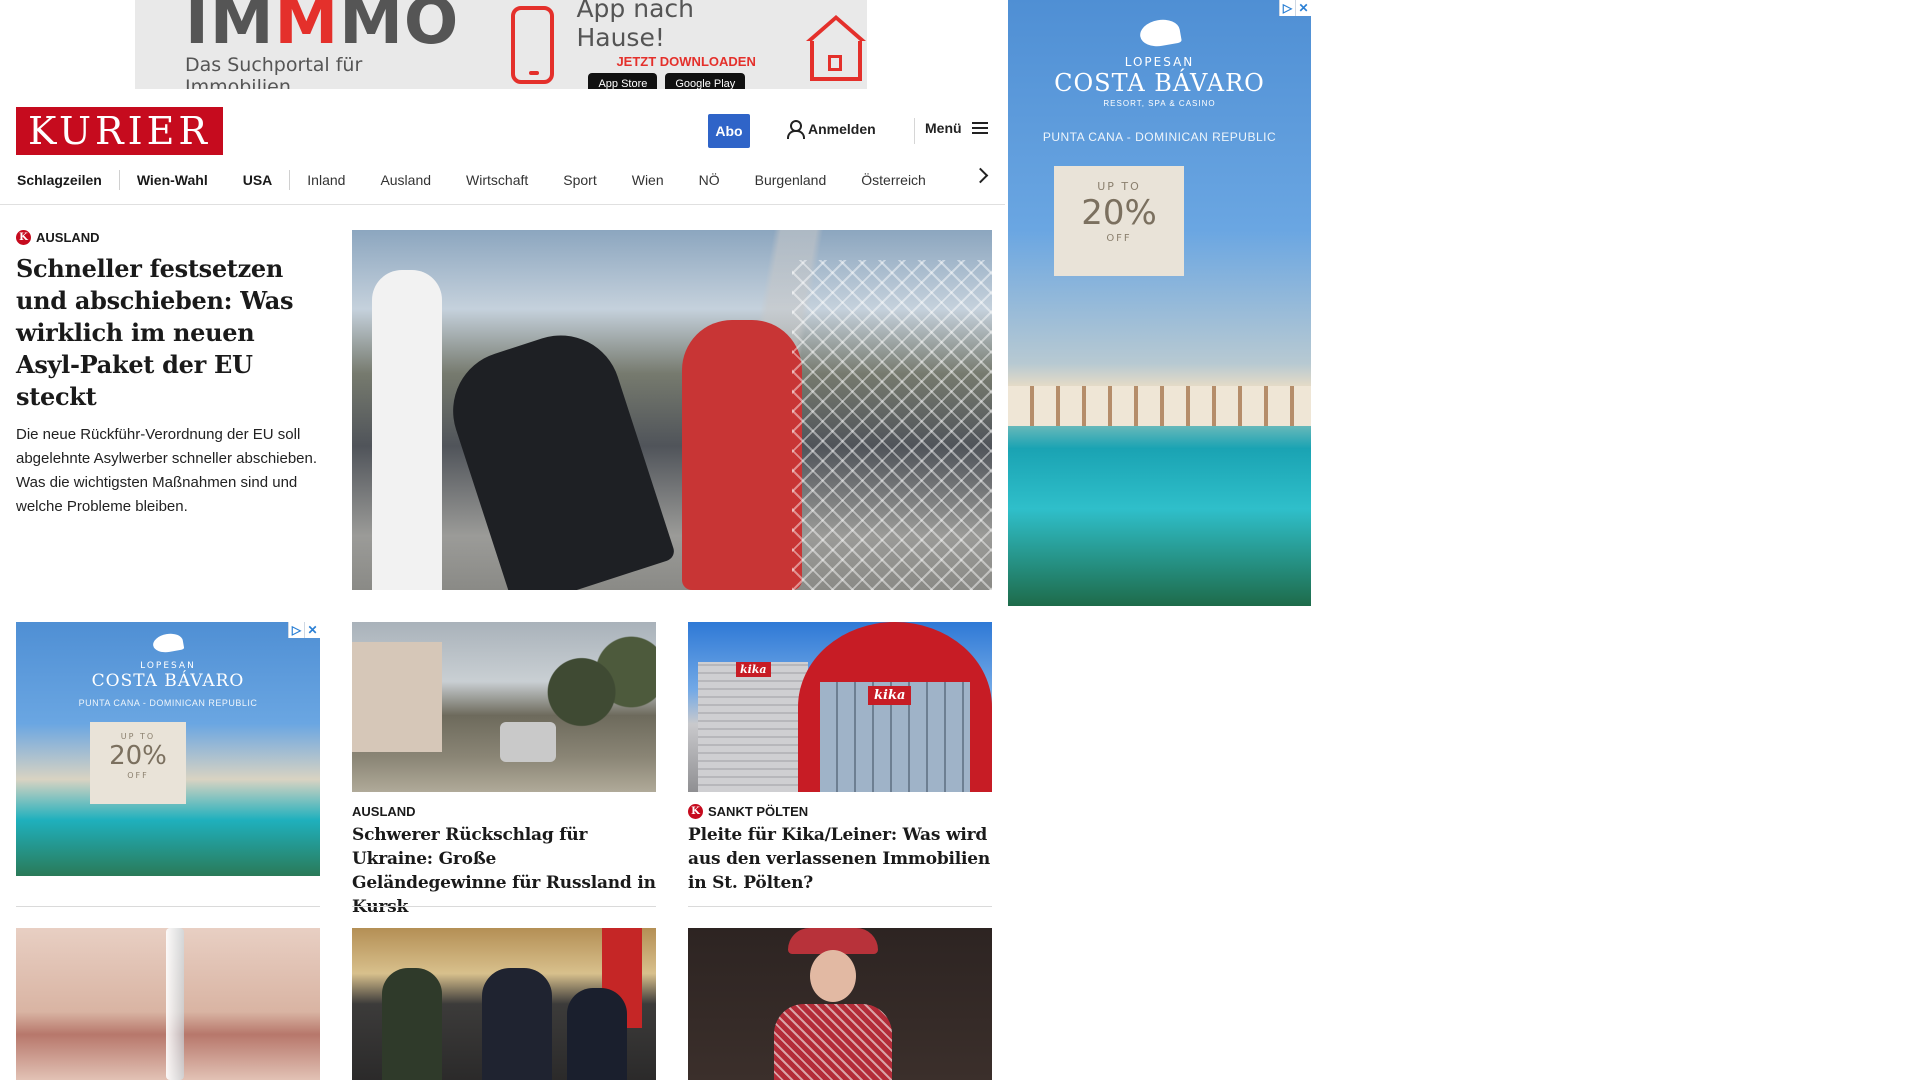 This screenshot has height=1080, width=1920. Describe the element at coordinates (497, 180) in the screenshot. I see `nav-item-wirtschaft: Wirtschaft` at that location.